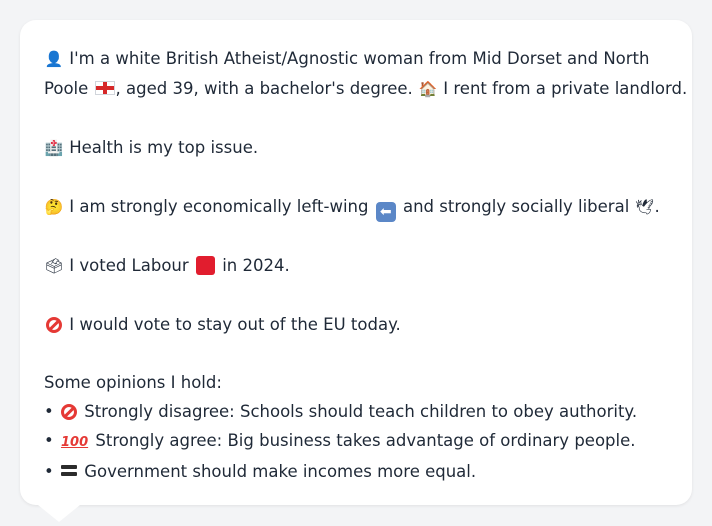 The height and width of the screenshot is (526, 712). I want to click on hospital-icon: 🏥, so click(54, 148).